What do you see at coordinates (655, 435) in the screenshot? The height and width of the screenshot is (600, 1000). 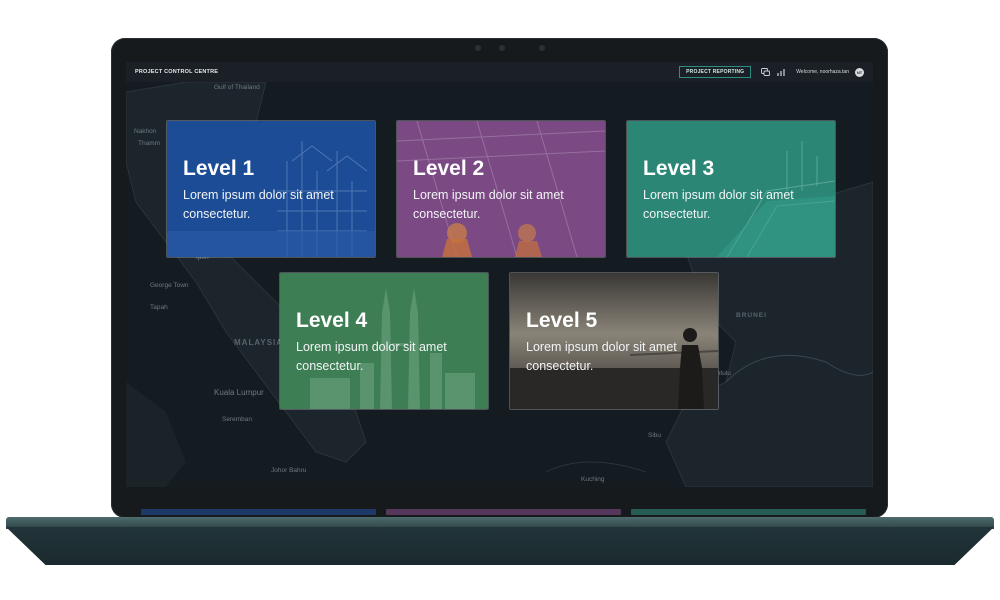 I see `map-label: Sibu` at bounding box center [655, 435].